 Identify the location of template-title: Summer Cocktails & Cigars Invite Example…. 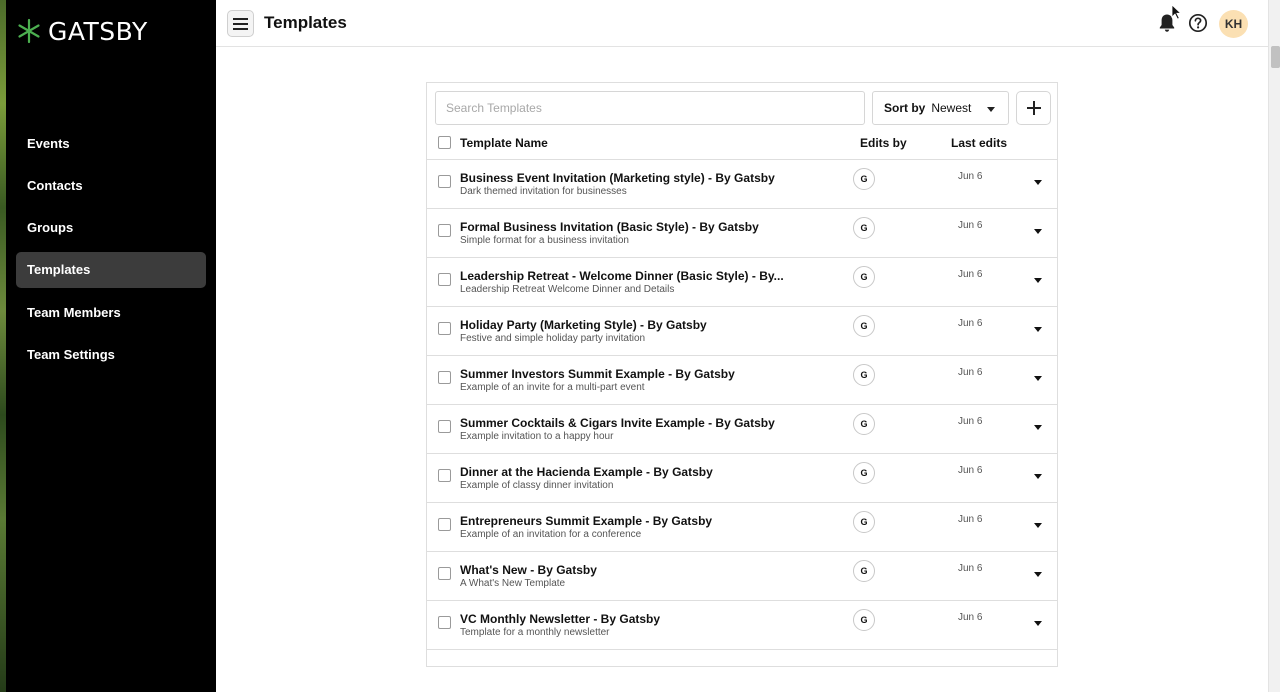
(617, 423).